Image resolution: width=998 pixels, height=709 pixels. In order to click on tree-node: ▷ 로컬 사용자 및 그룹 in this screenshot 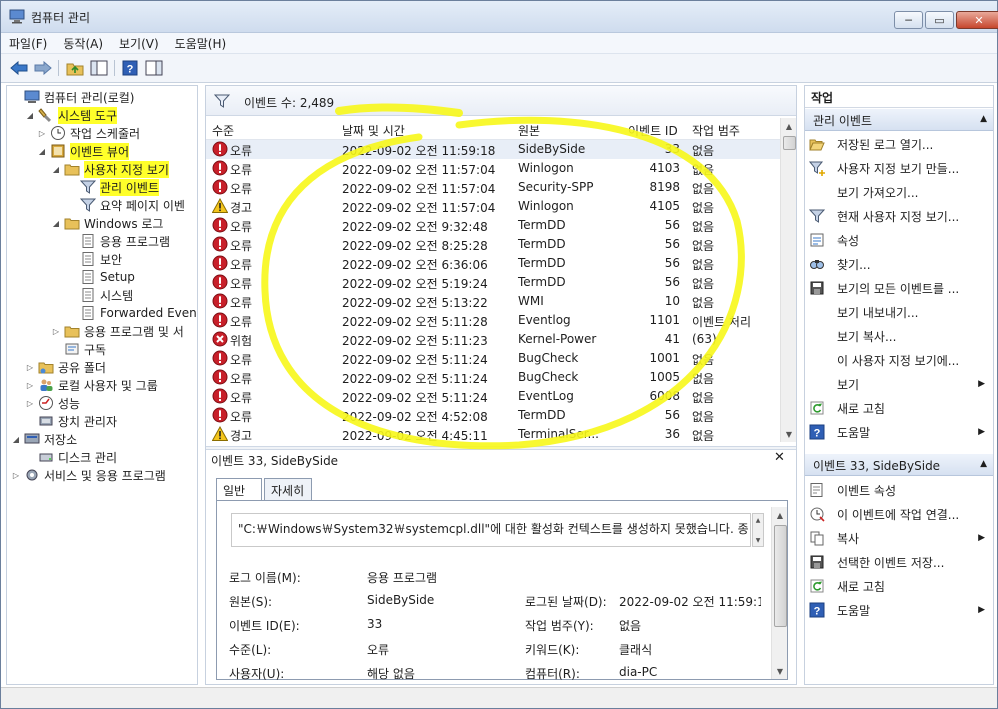, I will do `click(91, 385)`.